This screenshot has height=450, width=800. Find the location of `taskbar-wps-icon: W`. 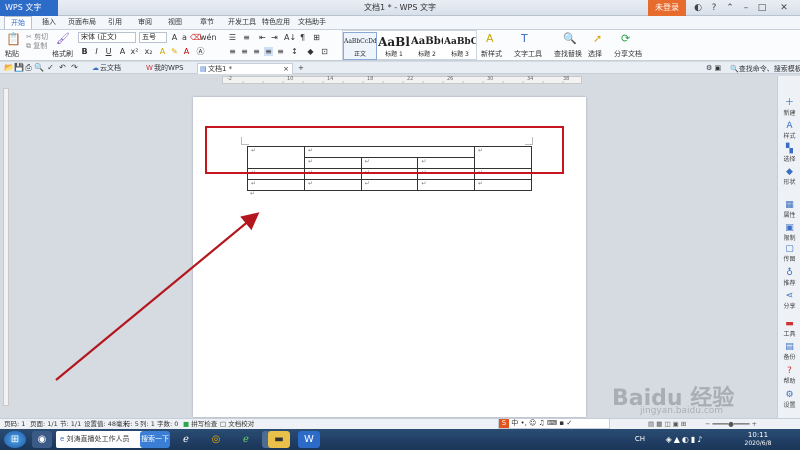

taskbar-wps-icon: W is located at coordinates (309, 439).